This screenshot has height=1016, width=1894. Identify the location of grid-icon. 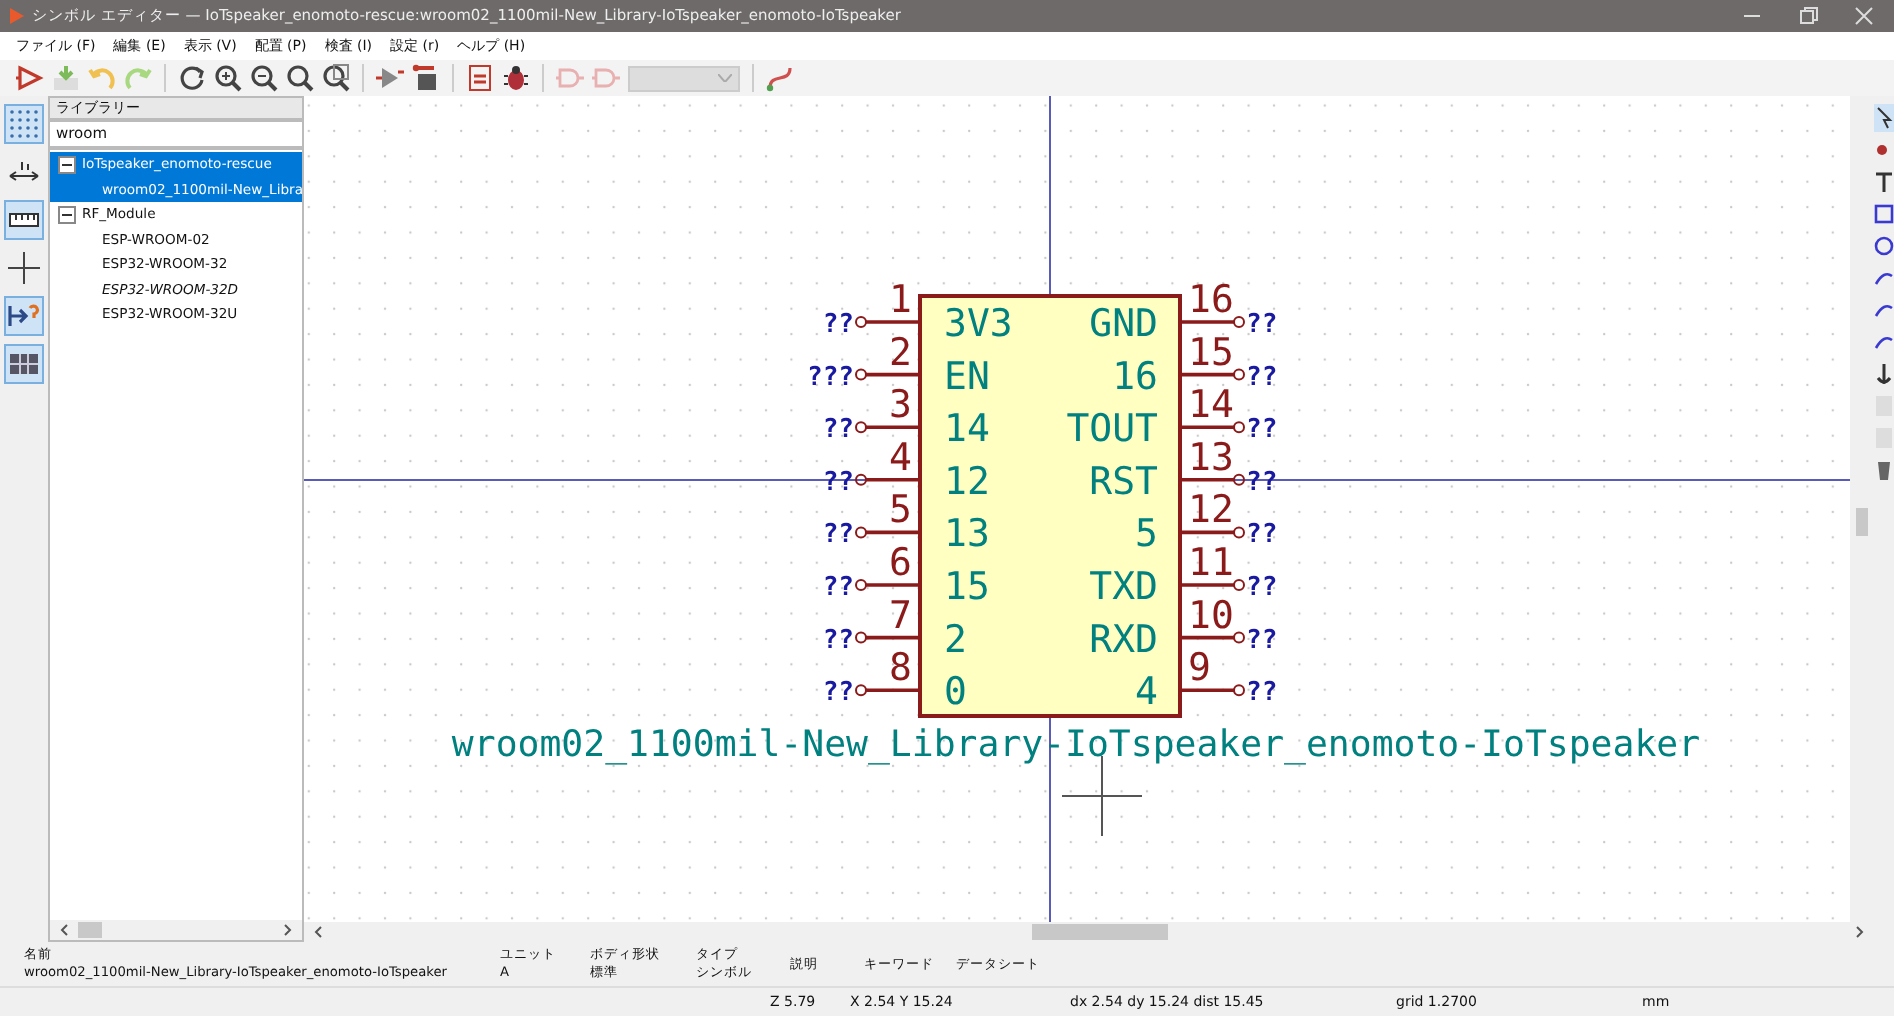
(24, 124).